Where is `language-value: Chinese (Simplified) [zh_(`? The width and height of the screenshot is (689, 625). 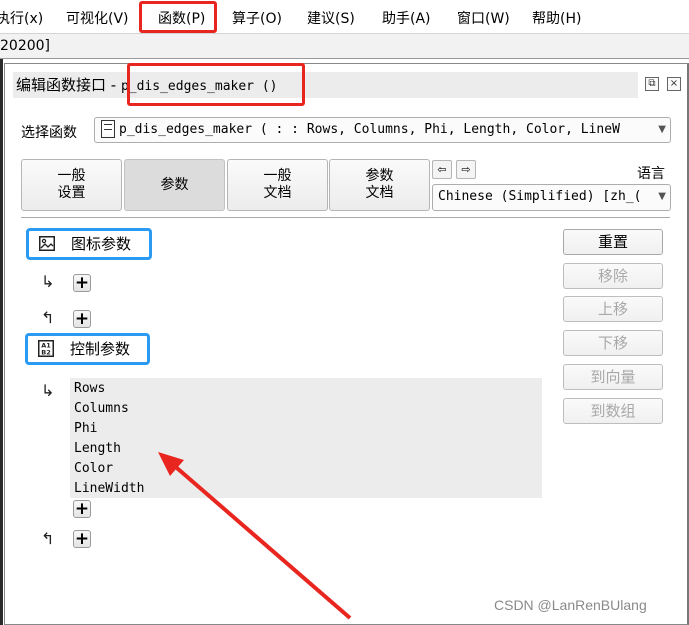
language-value: Chinese (Simplified) [zh_( is located at coordinates (540, 196).